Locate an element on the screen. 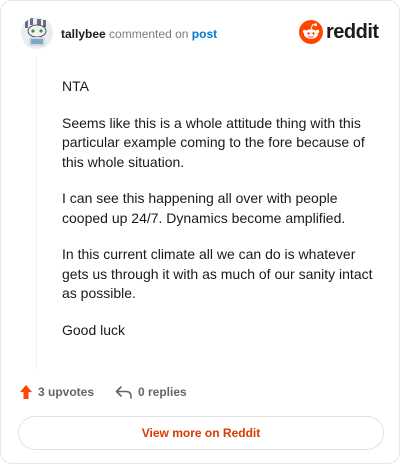  view-more-button: View more on Reddit is located at coordinates (201, 433).